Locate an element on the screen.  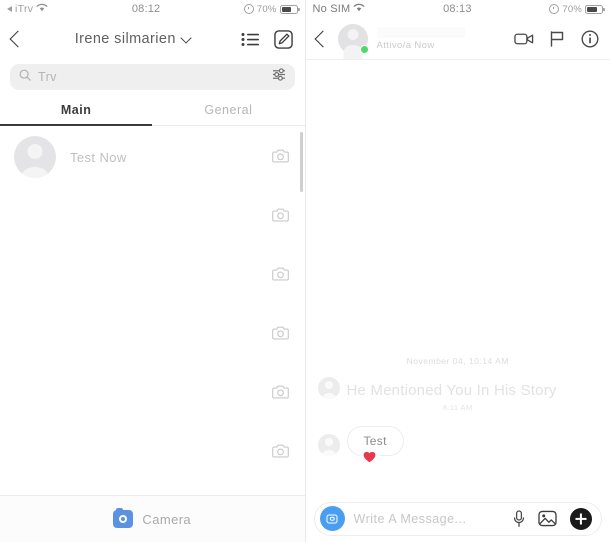
camera-shortcut-column is located at coordinates (281, 303).